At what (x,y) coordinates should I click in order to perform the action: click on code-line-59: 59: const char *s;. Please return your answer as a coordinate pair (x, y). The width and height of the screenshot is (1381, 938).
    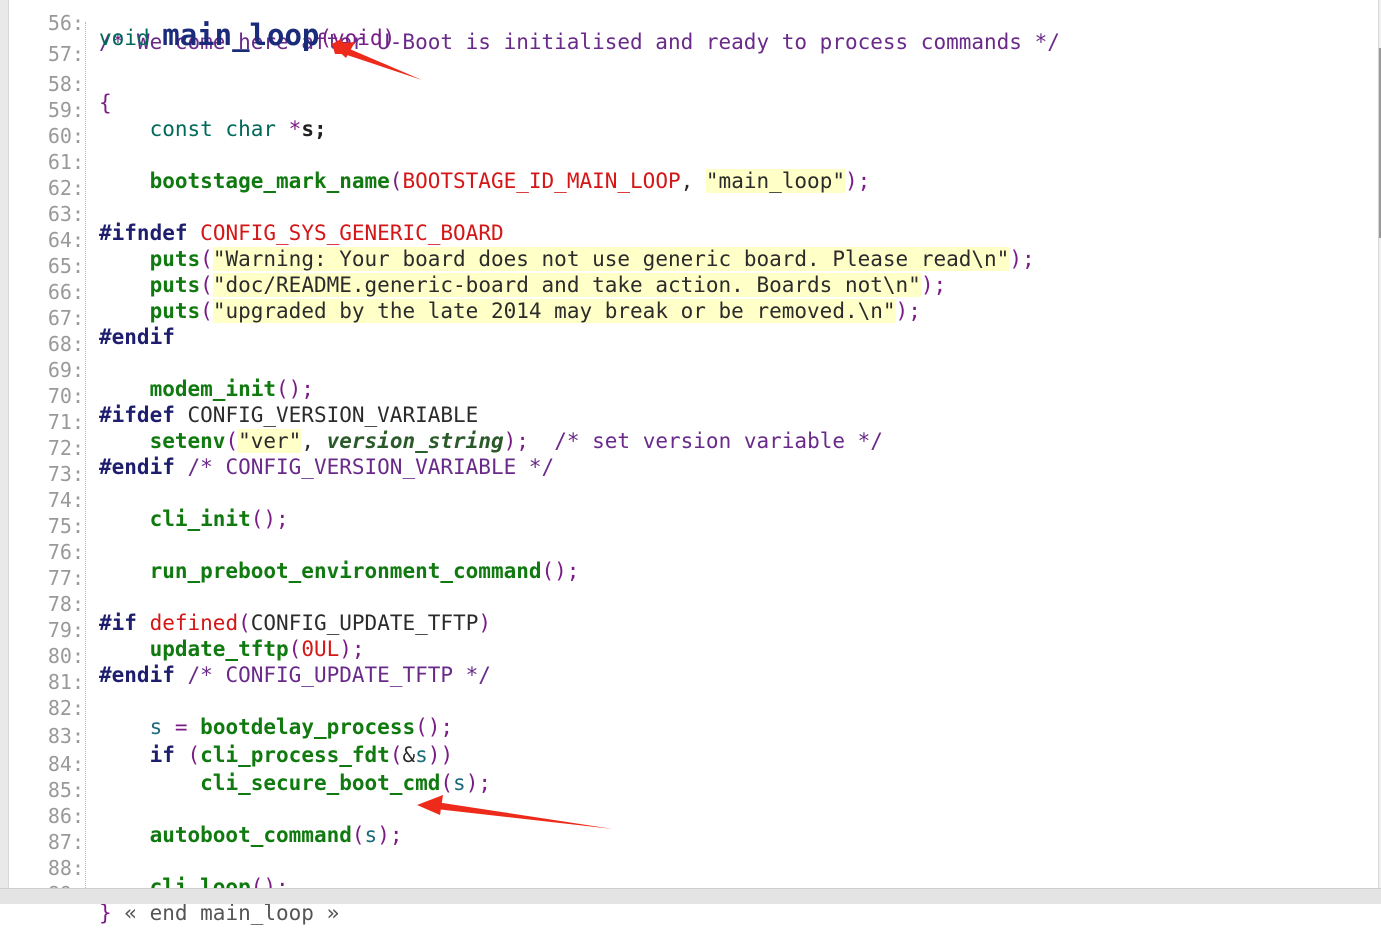
    Looking at the image, I should click on (689, 109).